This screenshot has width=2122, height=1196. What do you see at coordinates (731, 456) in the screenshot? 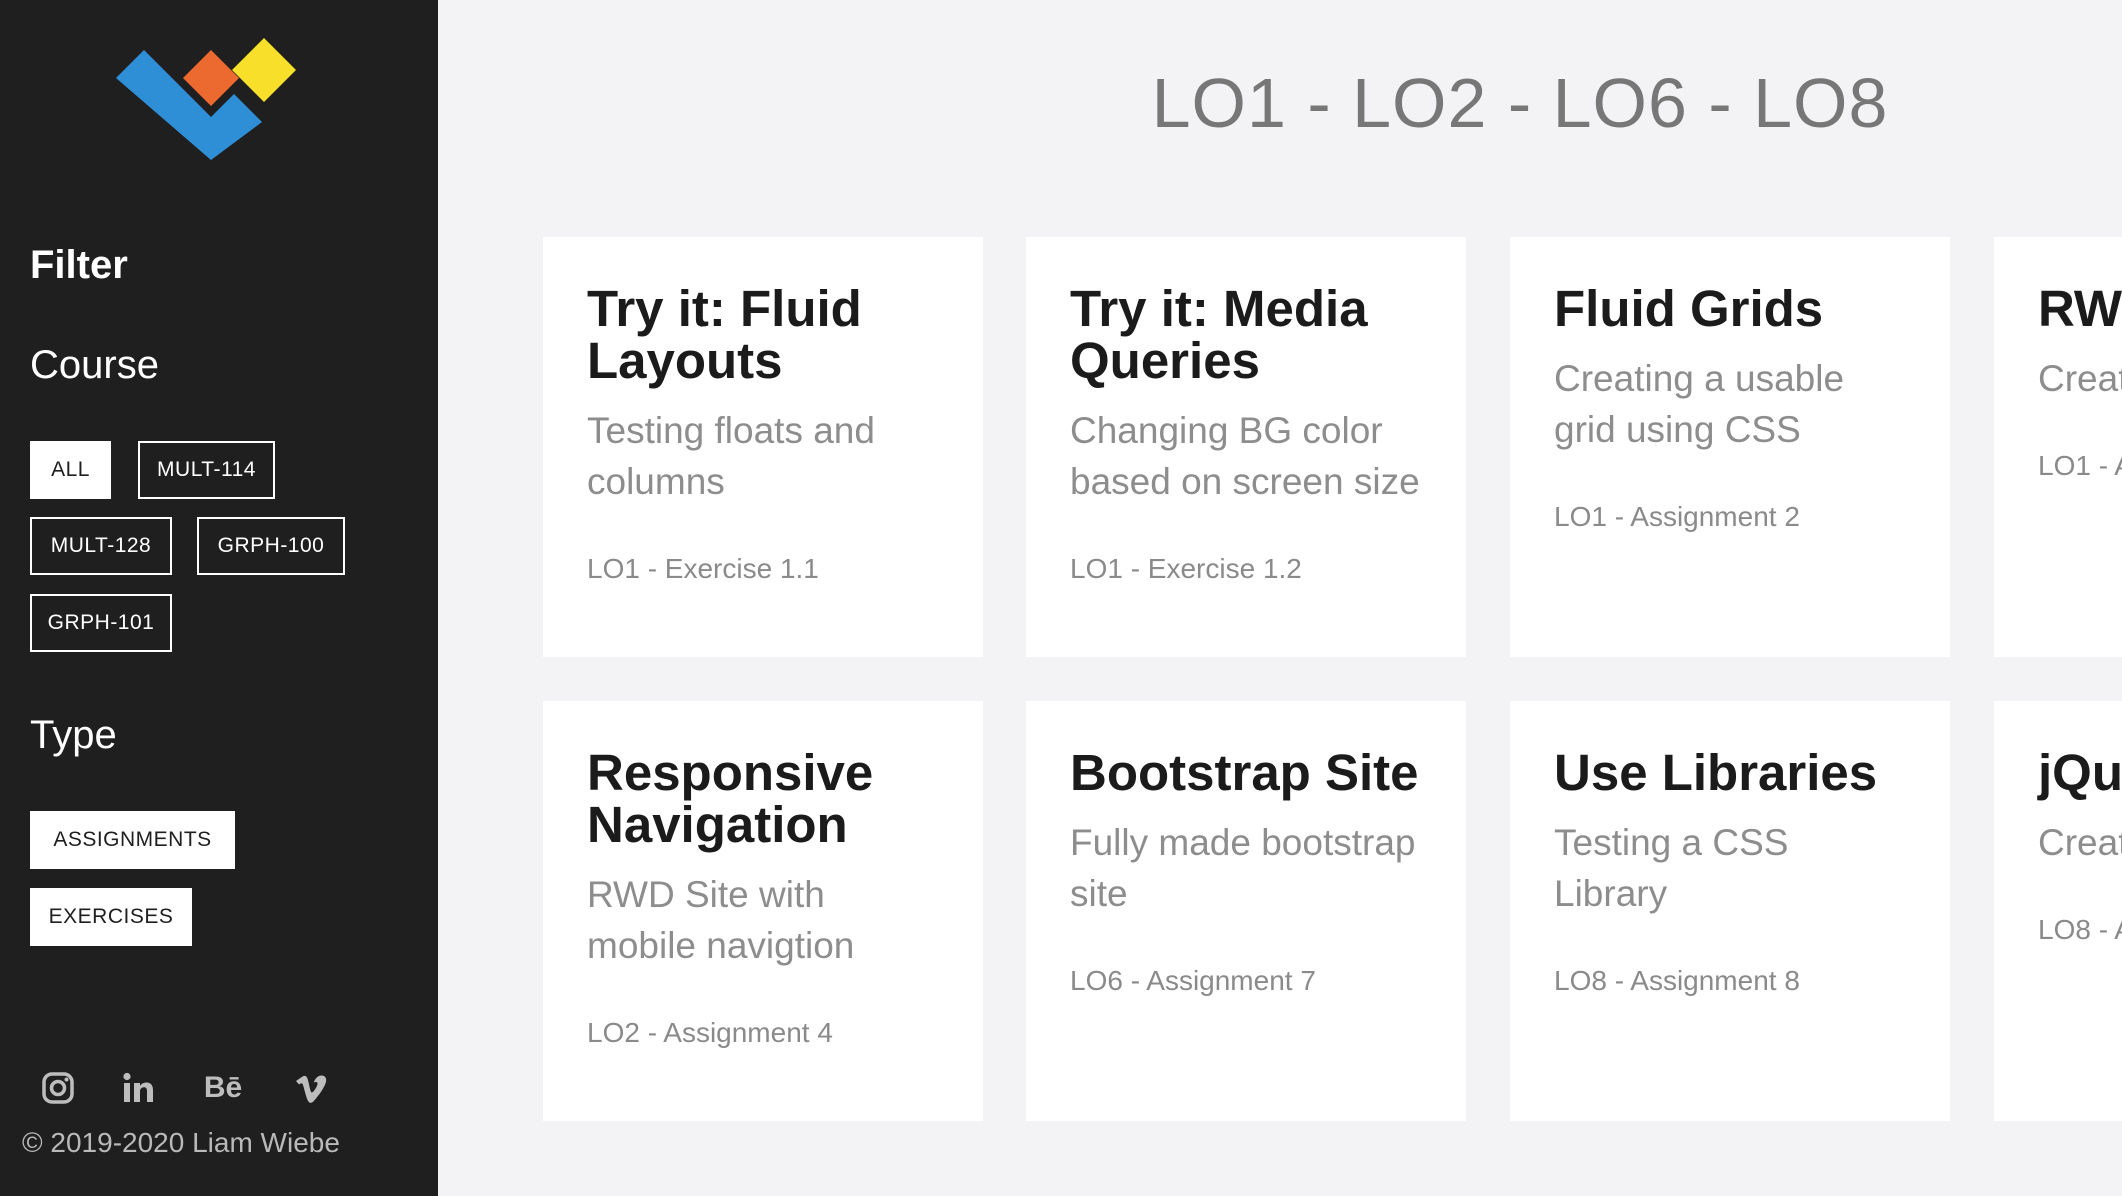
I see `card-description: Testing floats and columns` at bounding box center [731, 456].